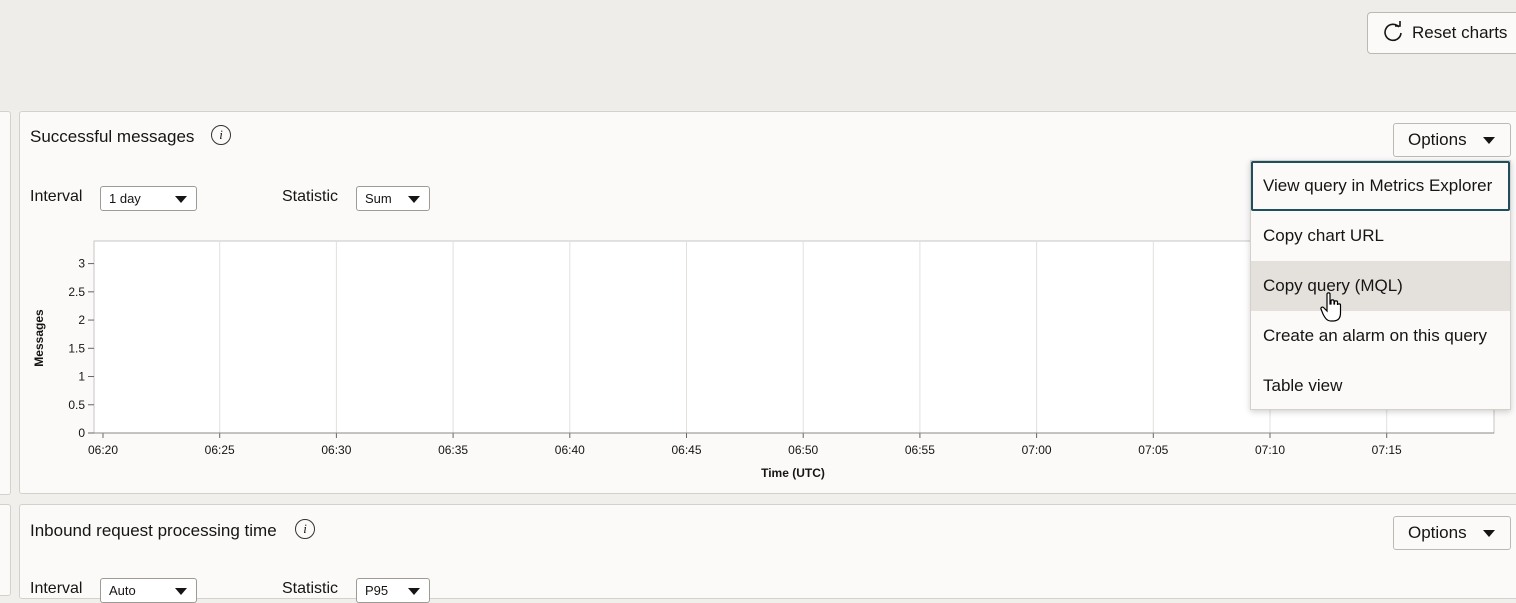 The height and width of the screenshot is (603, 1516). What do you see at coordinates (1387, 450) in the screenshot?
I see `x-tick-label: 07:15` at bounding box center [1387, 450].